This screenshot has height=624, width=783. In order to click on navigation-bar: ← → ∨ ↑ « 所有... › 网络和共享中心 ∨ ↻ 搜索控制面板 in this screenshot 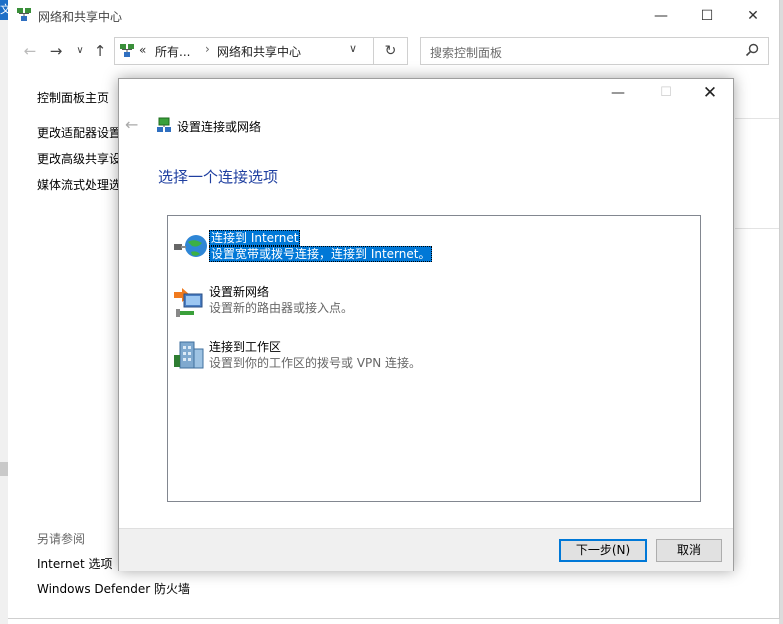, I will do `click(393, 51)`.